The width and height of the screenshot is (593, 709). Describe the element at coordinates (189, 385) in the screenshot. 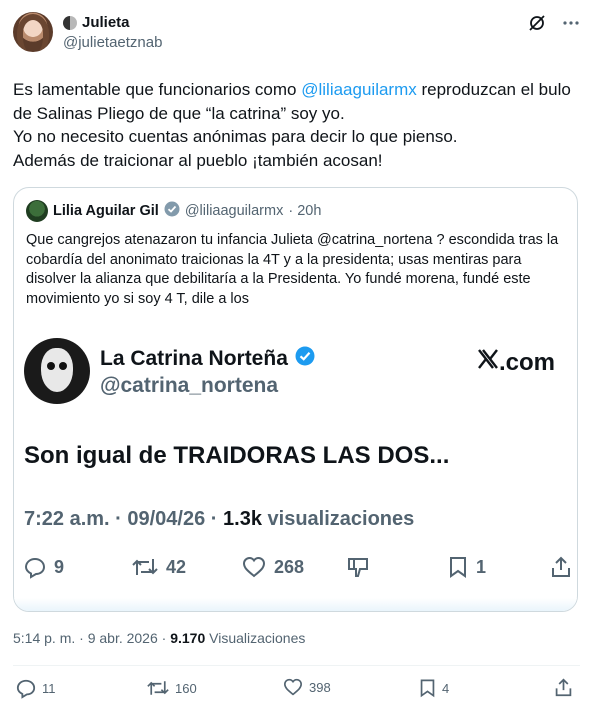

I see `catrina-handle: @catrina_nortena` at that location.